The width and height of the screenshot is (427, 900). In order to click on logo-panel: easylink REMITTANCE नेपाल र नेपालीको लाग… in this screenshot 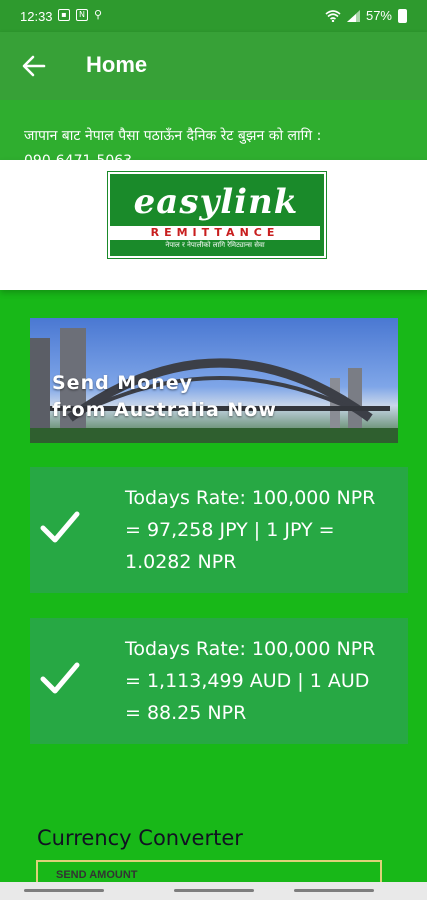, I will do `click(213, 225)`.